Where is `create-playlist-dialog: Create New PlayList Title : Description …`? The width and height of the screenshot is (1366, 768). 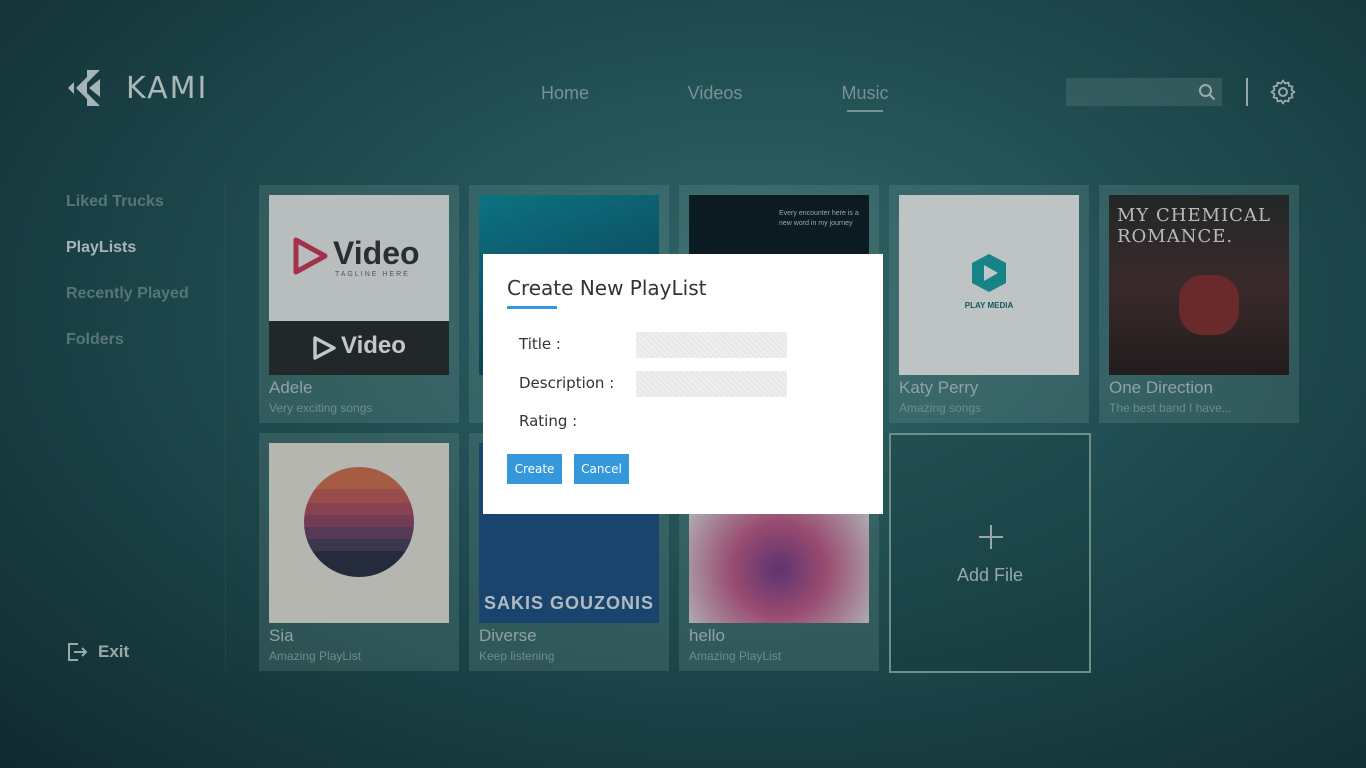
create-playlist-dialog: Create New PlayList Title : Description … is located at coordinates (683, 384).